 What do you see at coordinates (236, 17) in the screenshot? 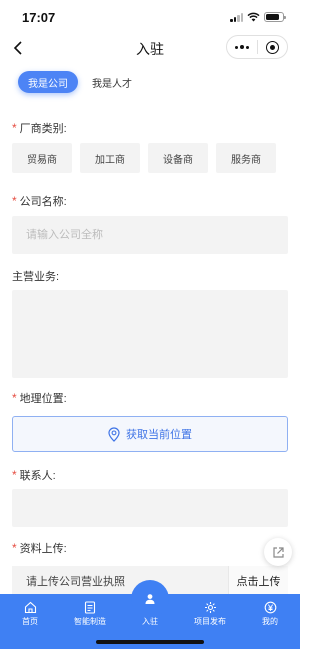
I see `signal-icon` at bounding box center [236, 17].